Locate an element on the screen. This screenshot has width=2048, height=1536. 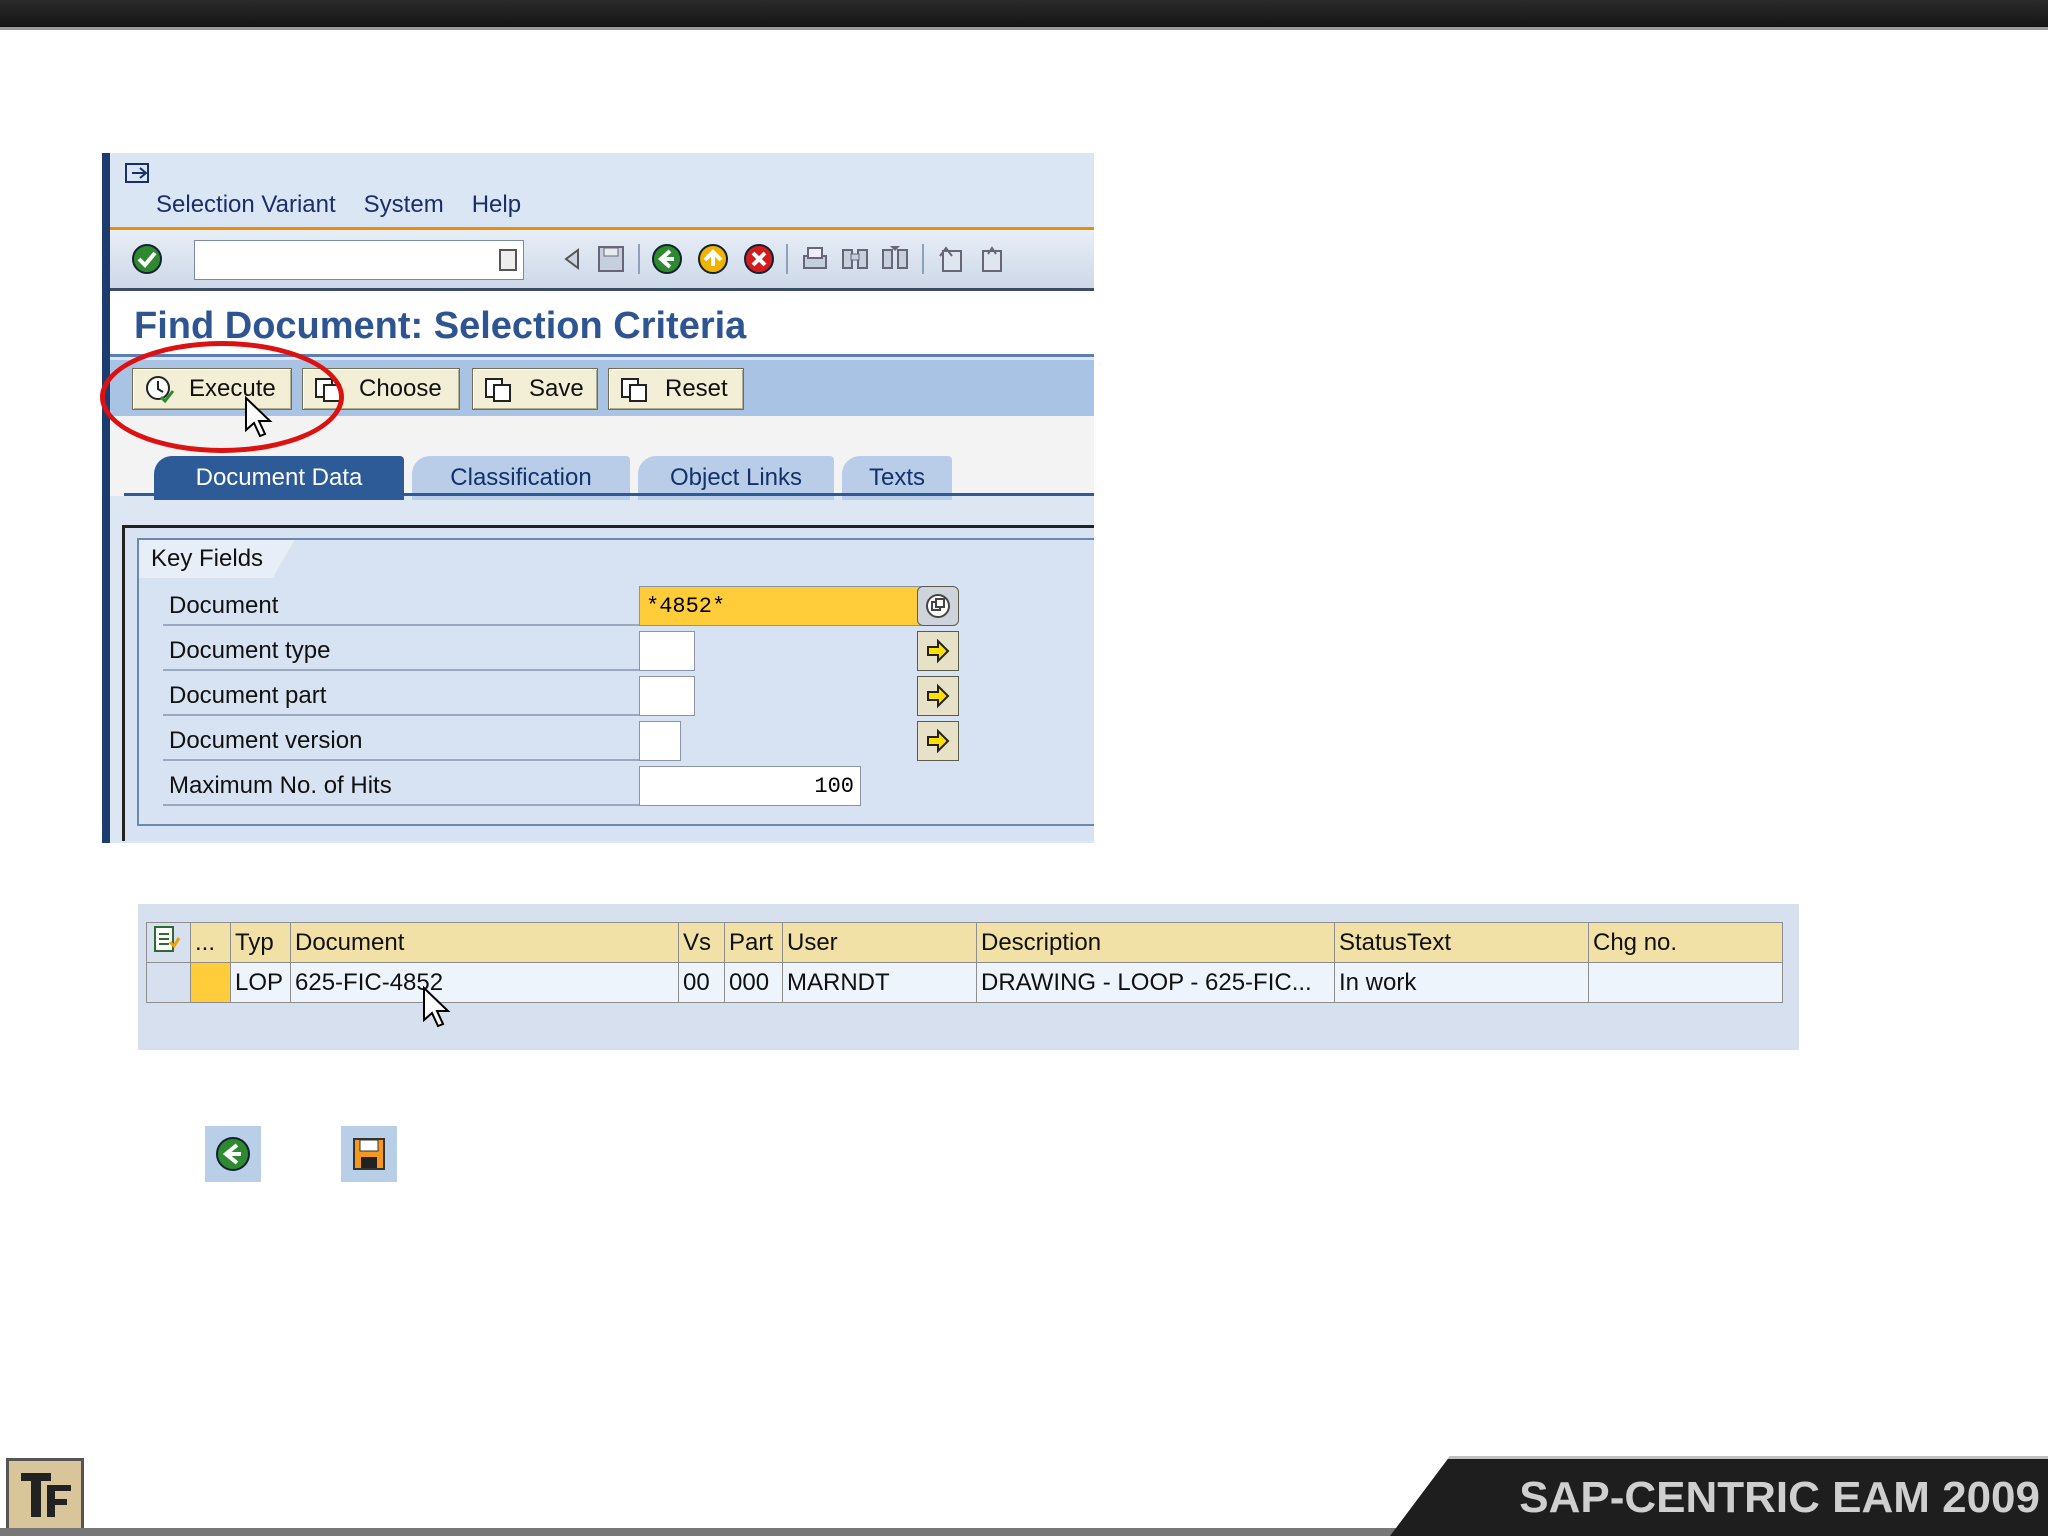
search-help-icon is located at coordinates (938, 606).